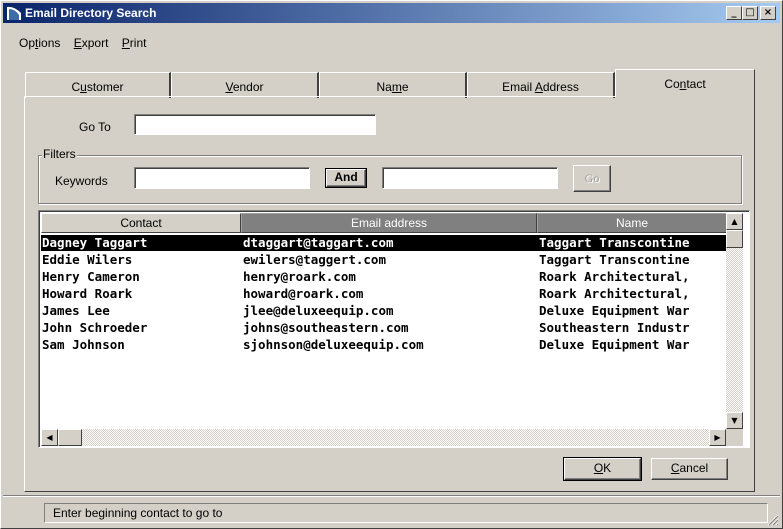 The width and height of the screenshot is (783, 529). Describe the element at coordinates (70, 437) in the screenshot. I see `horizontal-scroll-thumb` at that location.